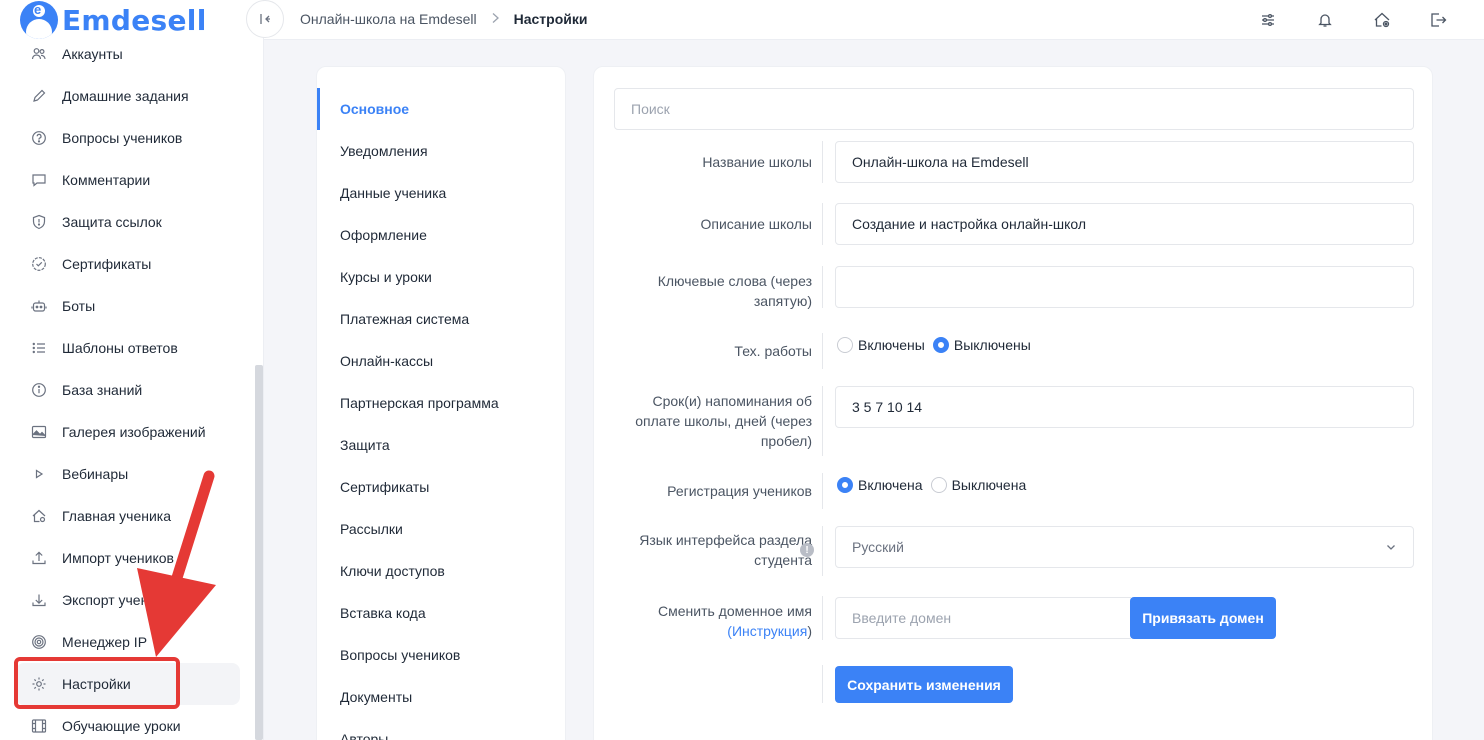 Image resolution: width=1484 pixels, height=740 pixels. I want to click on sidebar-item-tutorial-lessons: Обучающие уроки, so click(128, 722).